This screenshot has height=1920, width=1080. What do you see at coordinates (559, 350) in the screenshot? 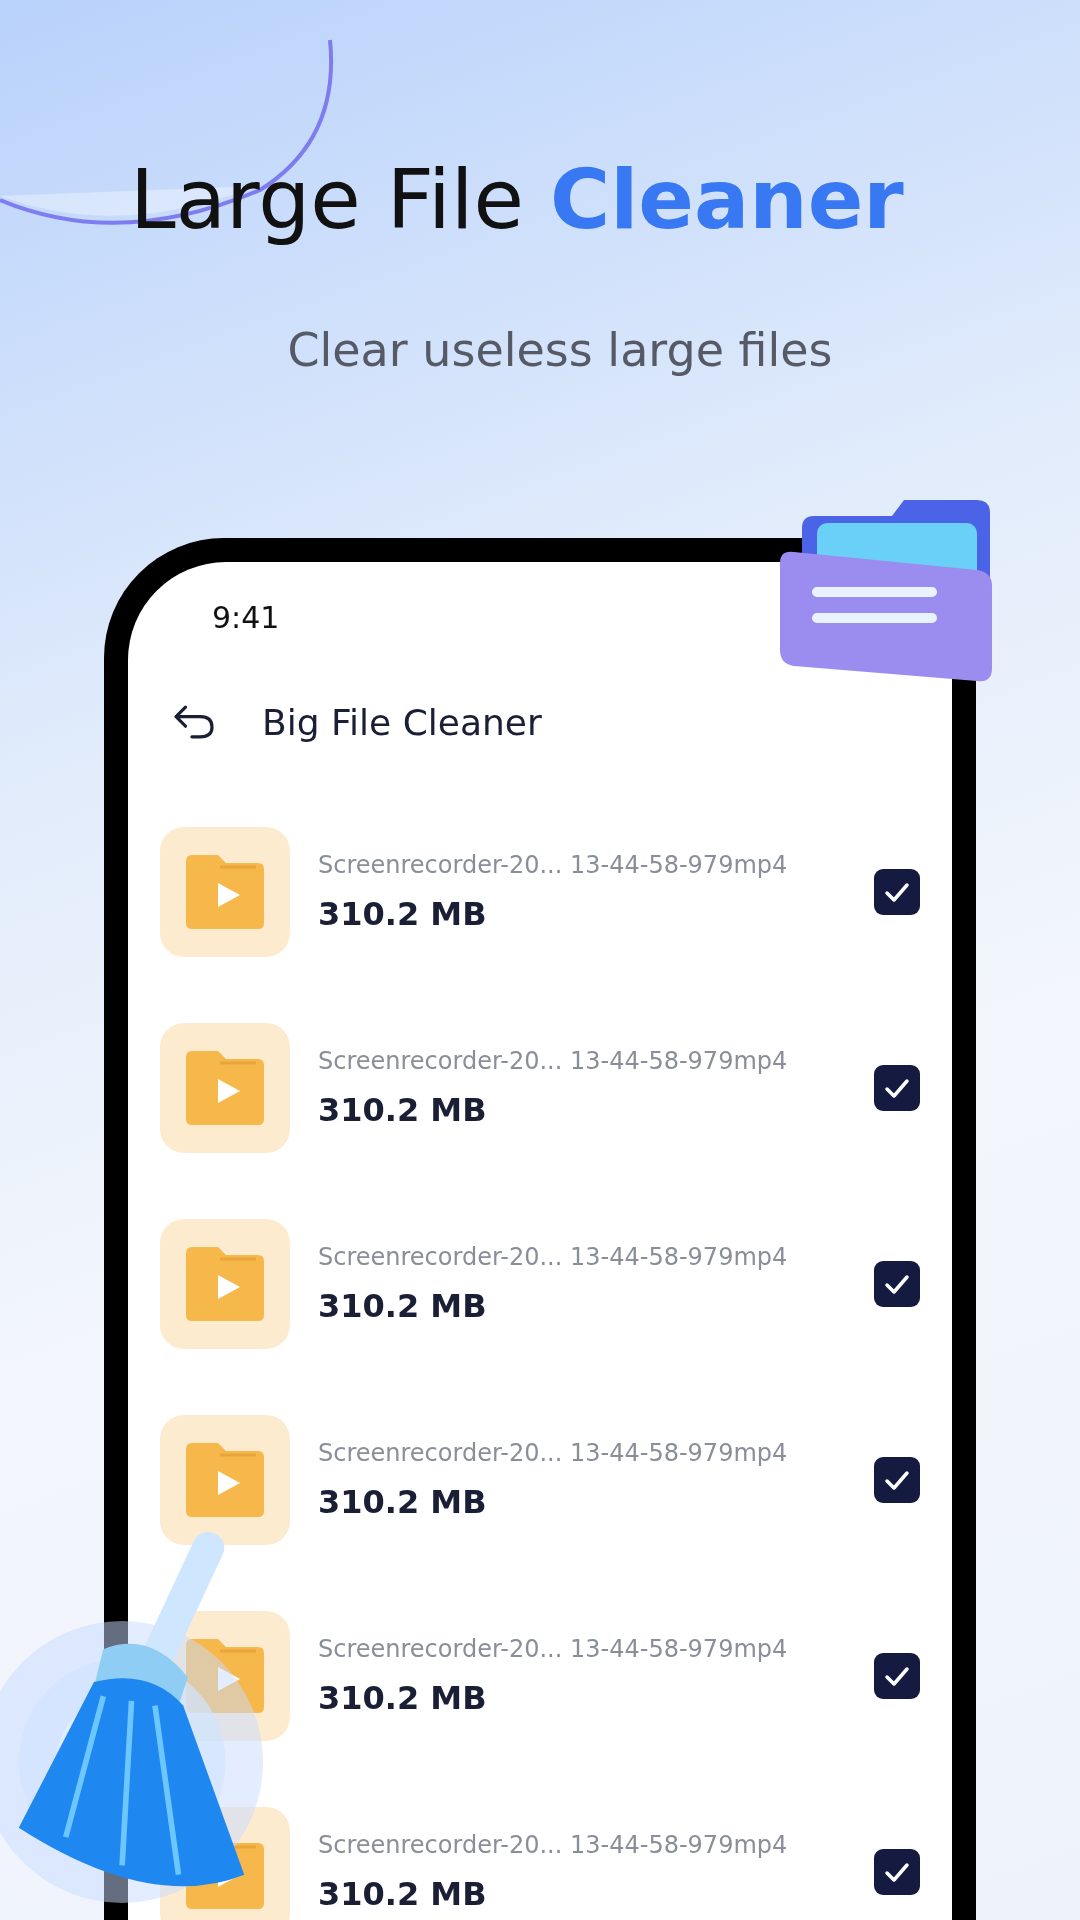
I see `subtitle: Clear useless large files` at bounding box center [559, 350].